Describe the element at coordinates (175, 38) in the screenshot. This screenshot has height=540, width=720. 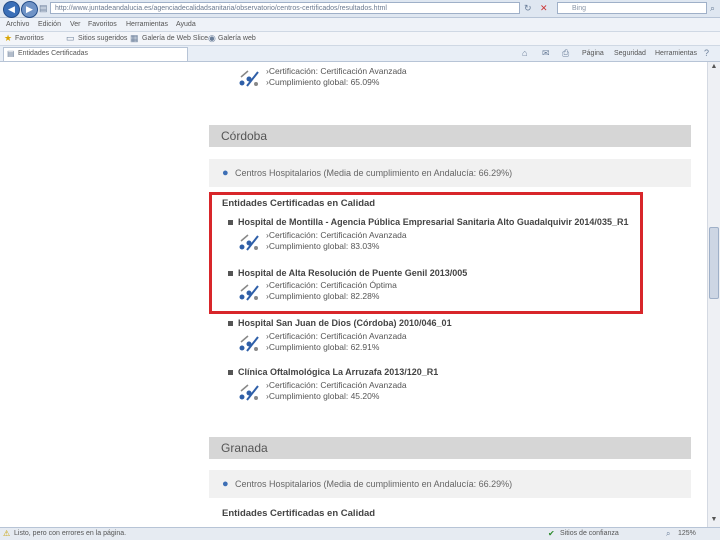
I see `fav-item: Galería de Web Slice` at that location.